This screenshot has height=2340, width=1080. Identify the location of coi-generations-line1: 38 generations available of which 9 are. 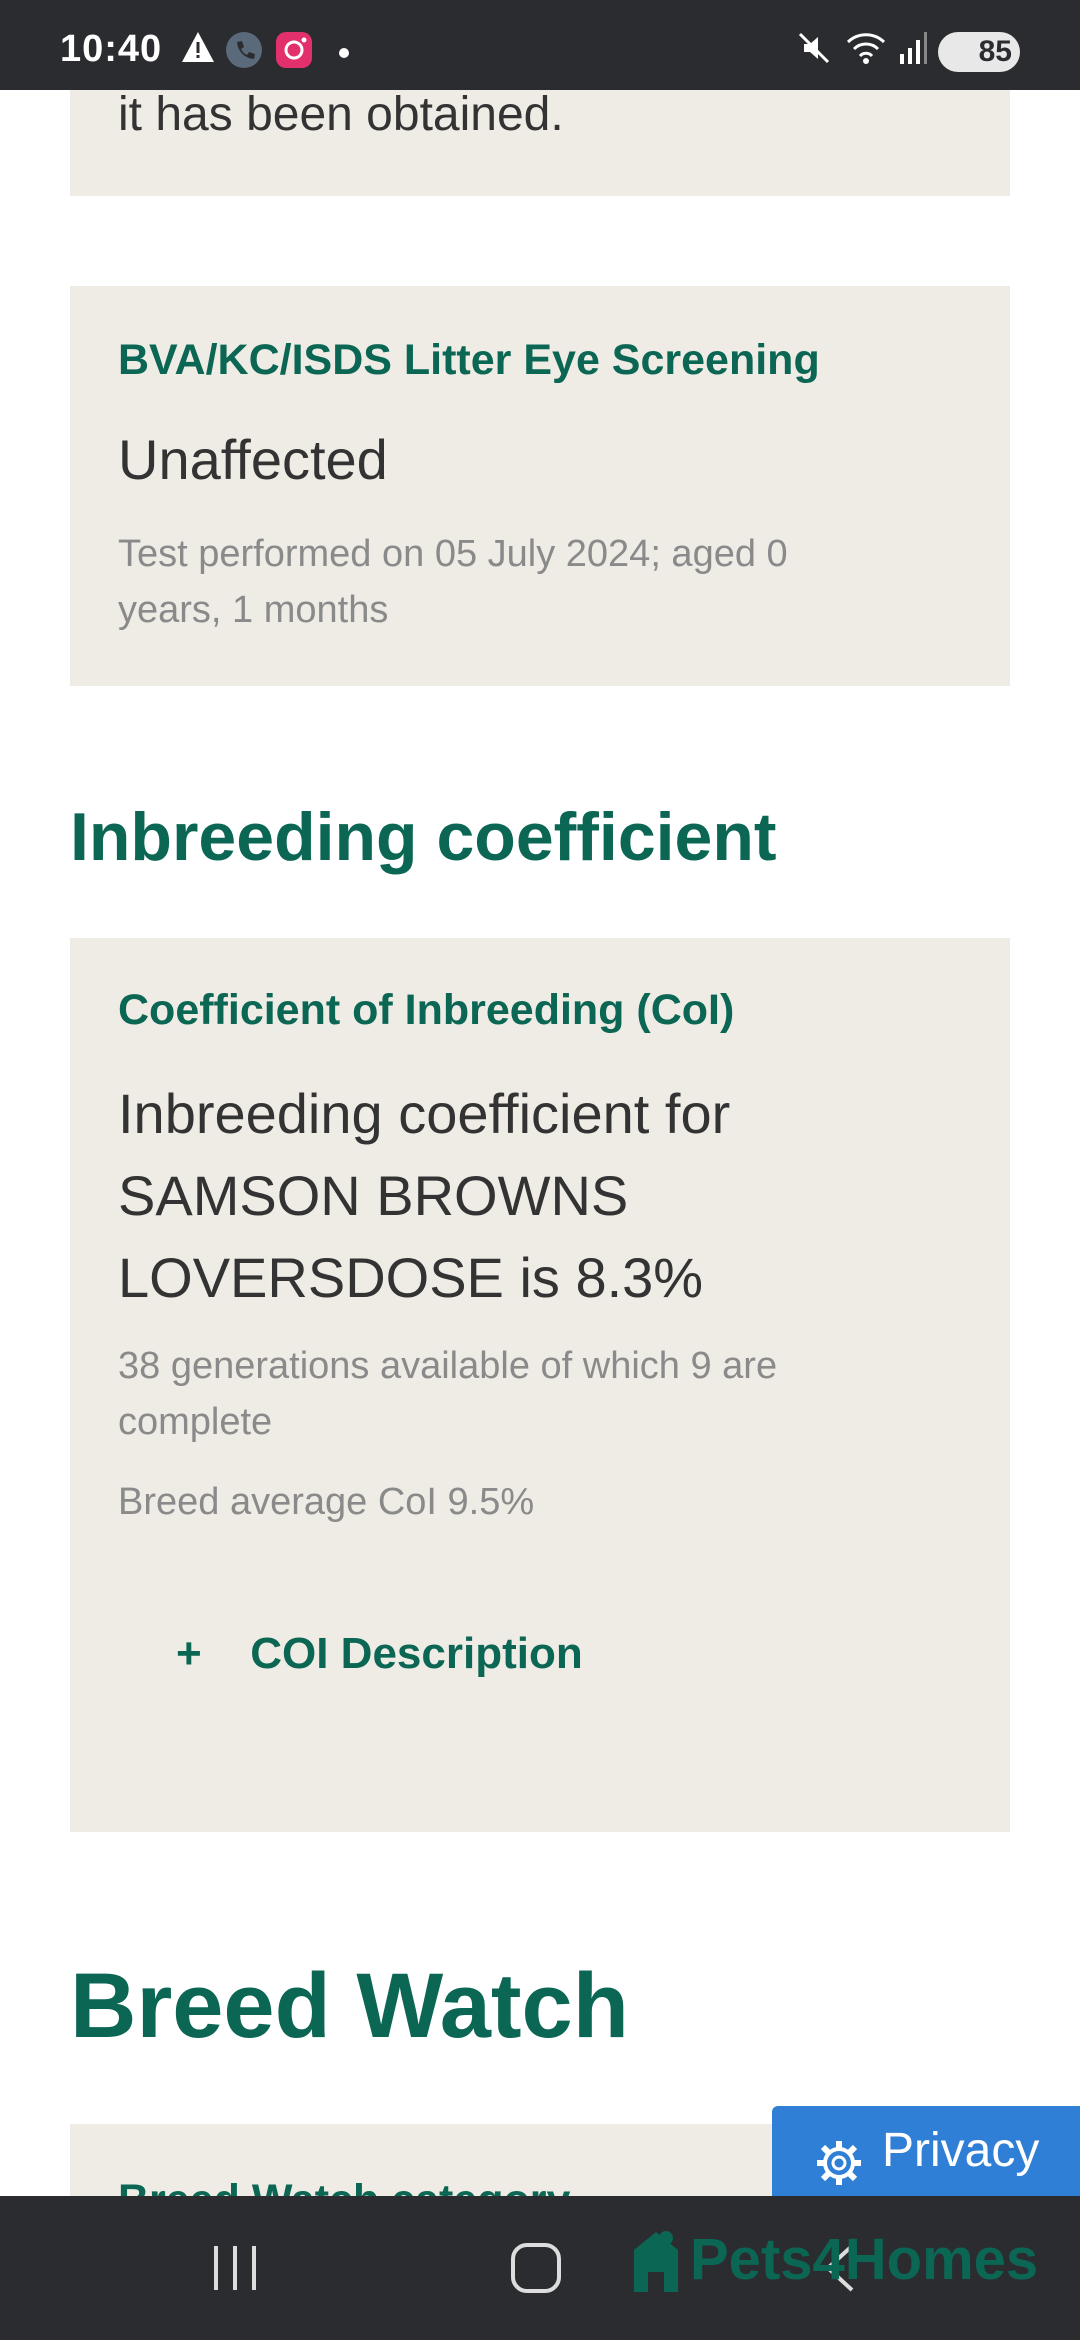
(448, 1366).